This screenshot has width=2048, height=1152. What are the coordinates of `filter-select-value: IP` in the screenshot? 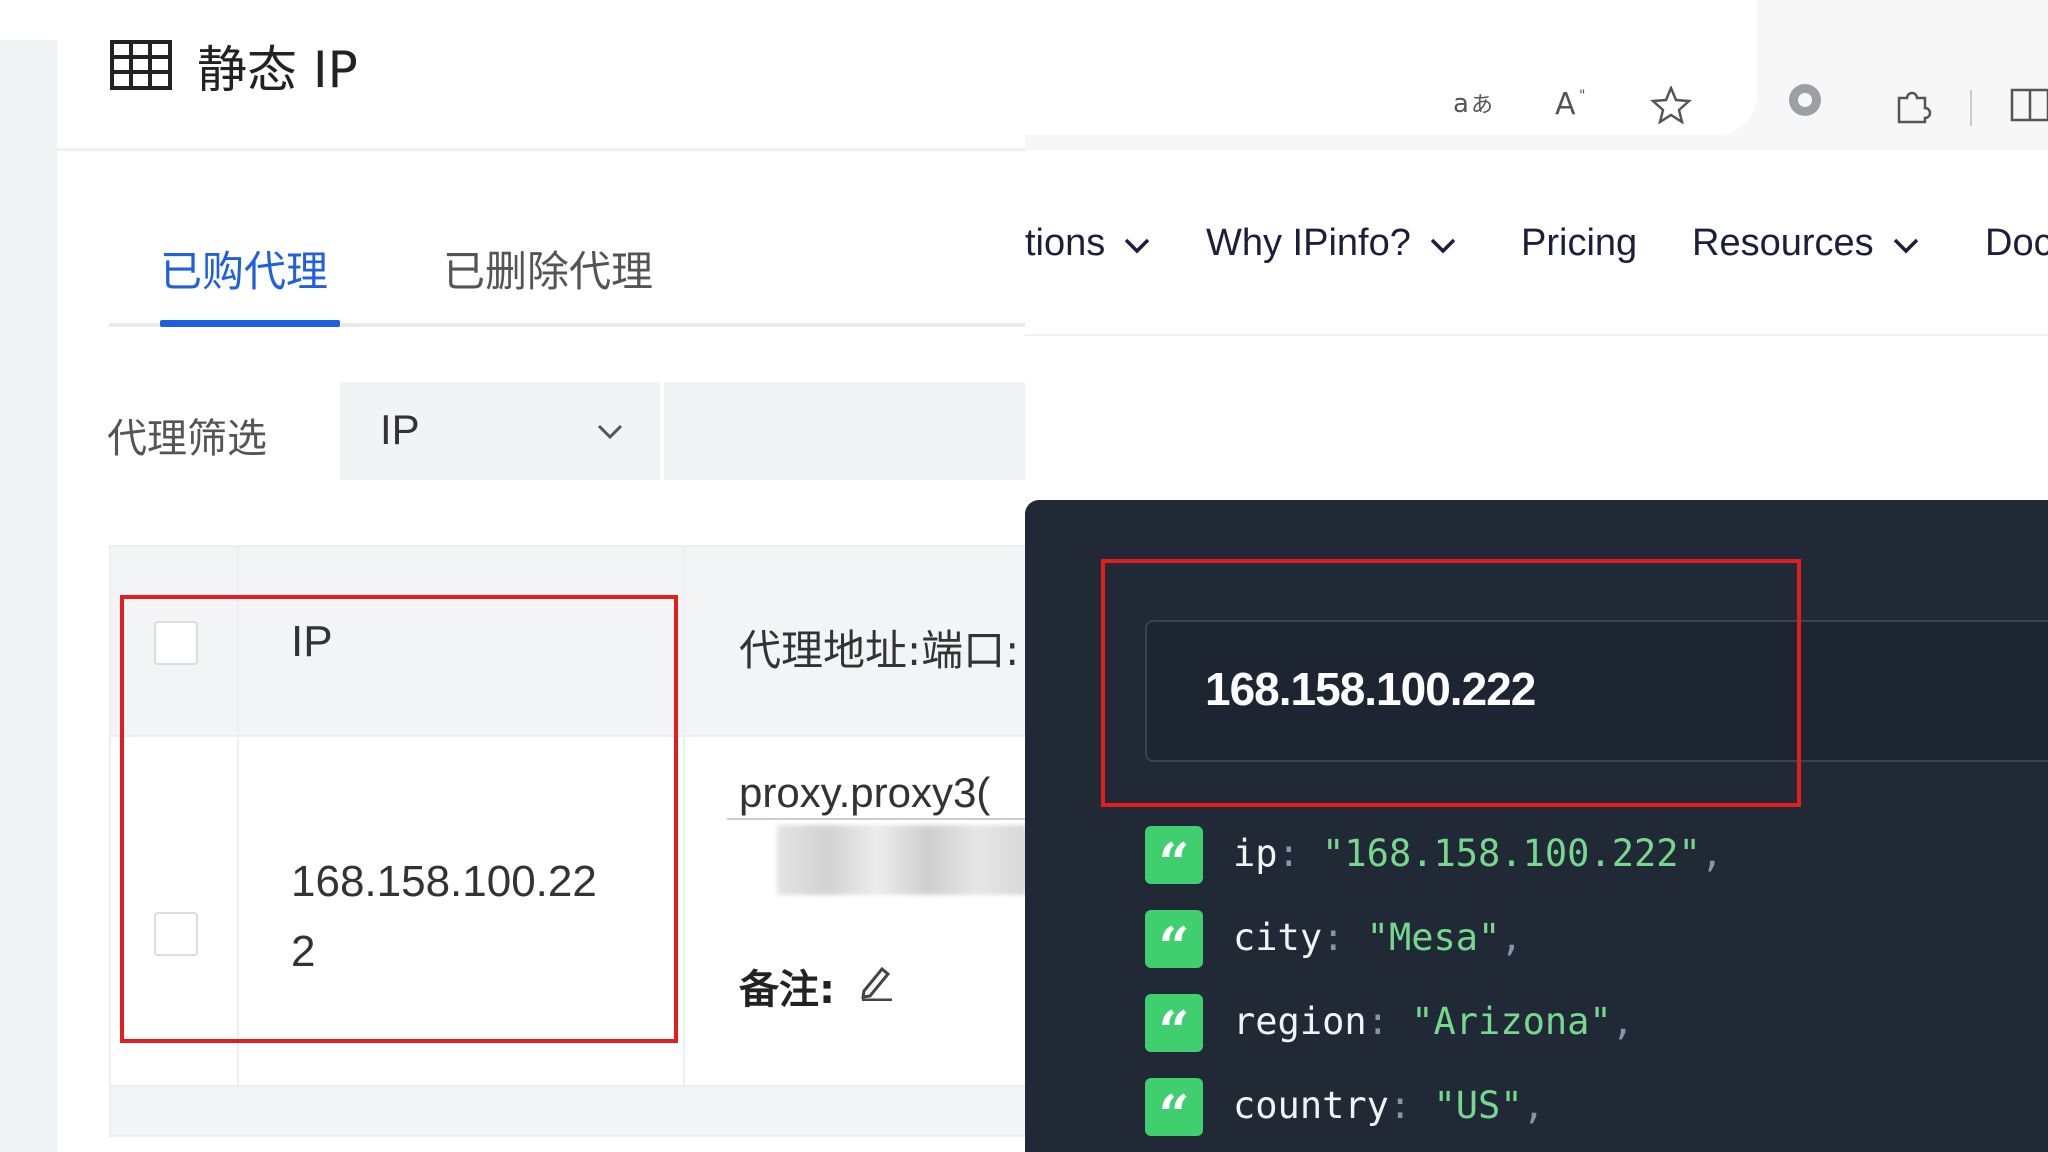 It's located at (400, 429).